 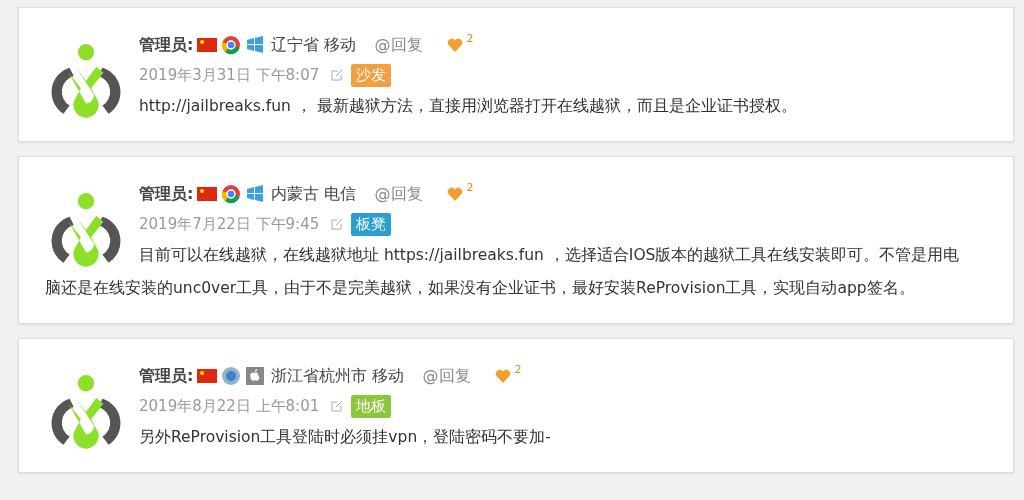 I want to click on apple-icon, so click(x=255, y=376).